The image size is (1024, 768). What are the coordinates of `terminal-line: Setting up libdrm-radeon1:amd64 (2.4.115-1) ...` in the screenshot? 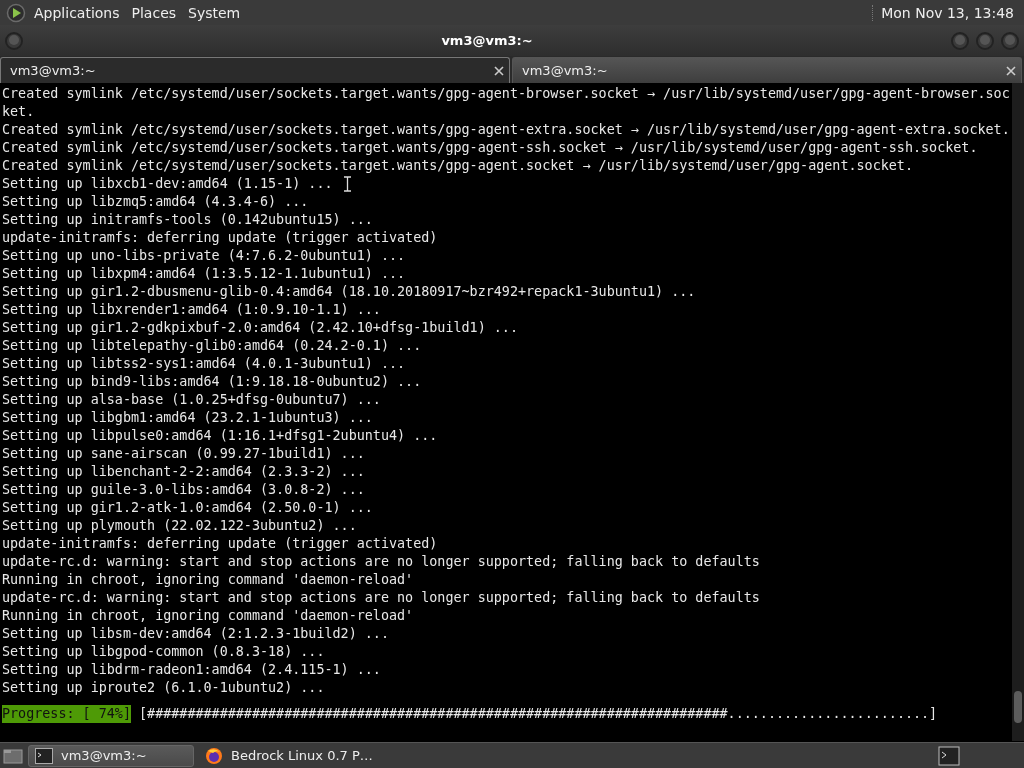 It's located at (191, 670).